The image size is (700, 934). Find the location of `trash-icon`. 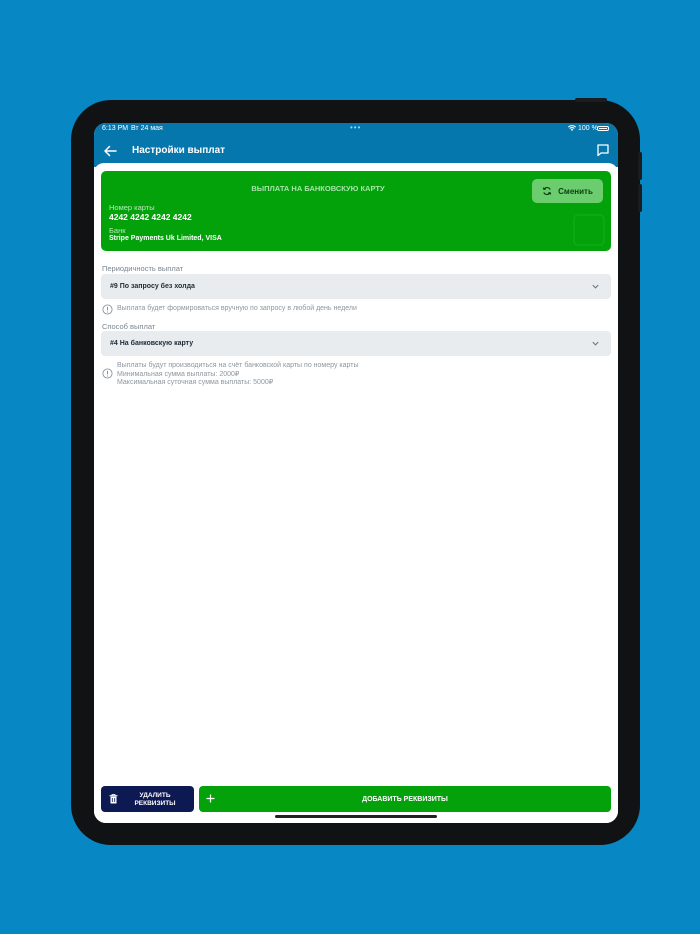

trash-icon is located at coordinates (113, 799).